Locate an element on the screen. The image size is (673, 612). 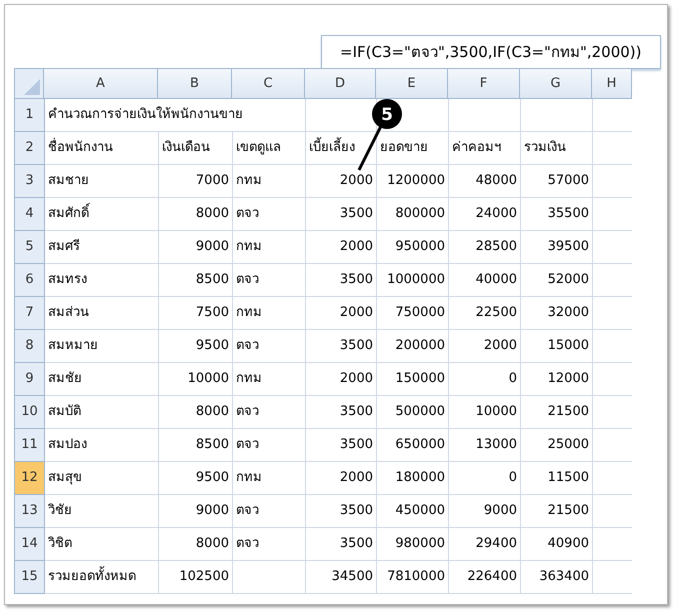
table-cell-text: 1000000 is located at coordinates (416, 280).